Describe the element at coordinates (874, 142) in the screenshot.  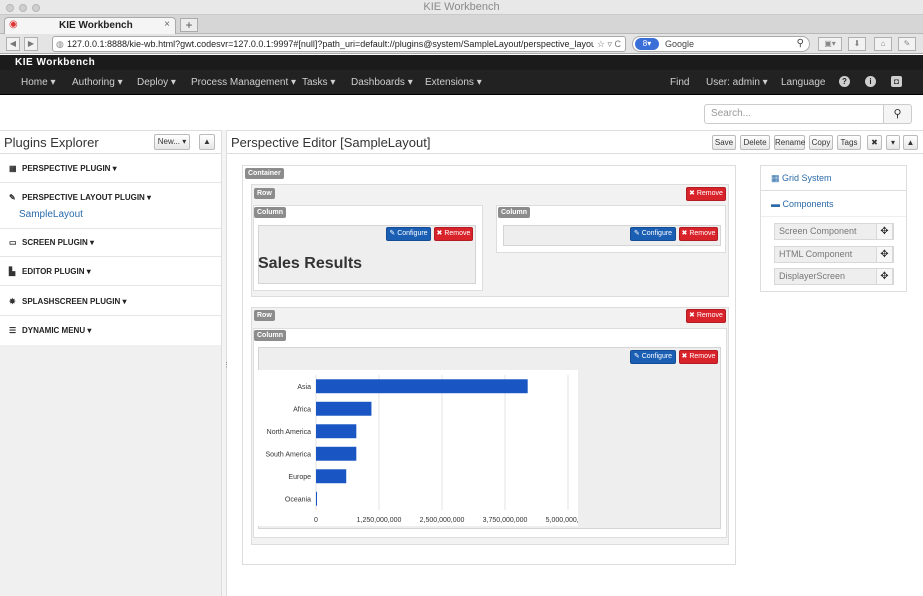
I see `close-editor-button: ✖` at that location.